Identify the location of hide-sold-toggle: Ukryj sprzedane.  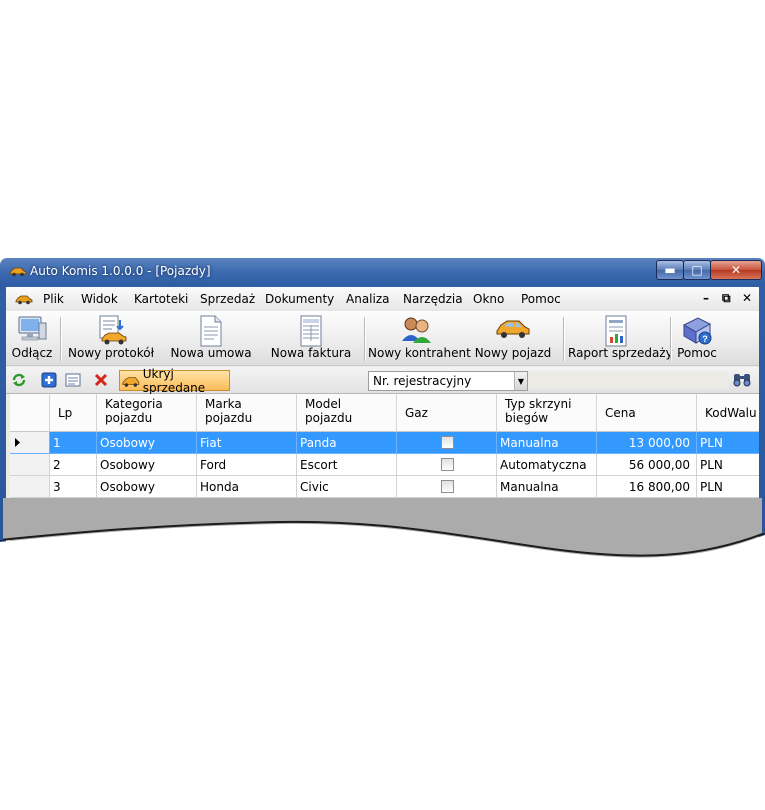
(174, 381).